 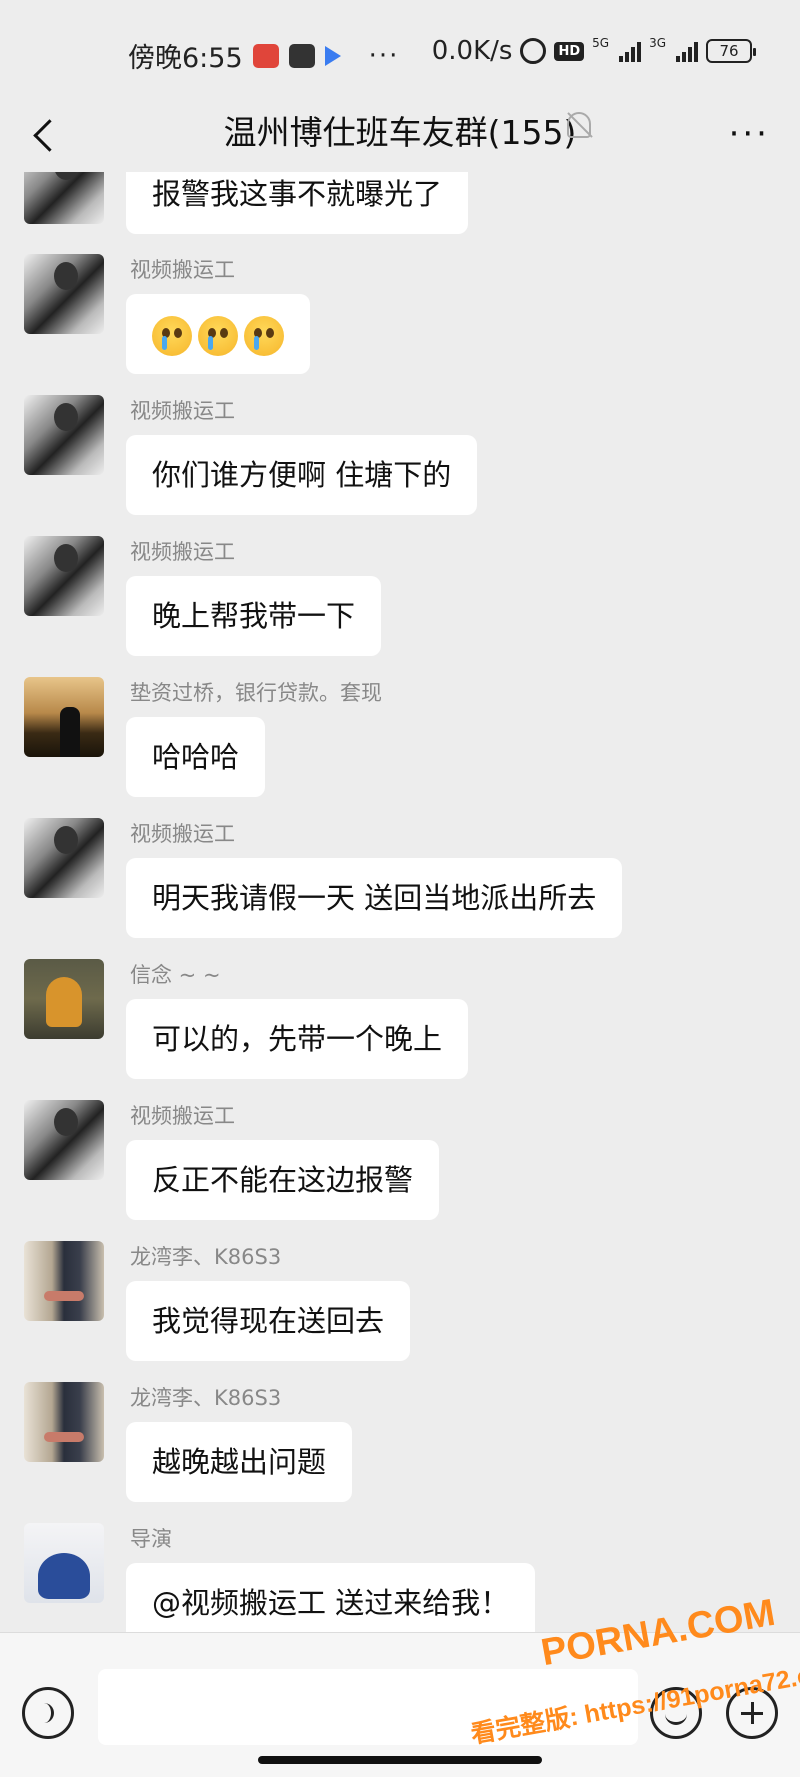 What do you see at coordinates (630, 51) in the screenshot?
I see `signal-1-icon` at bounding box center [630, 51].